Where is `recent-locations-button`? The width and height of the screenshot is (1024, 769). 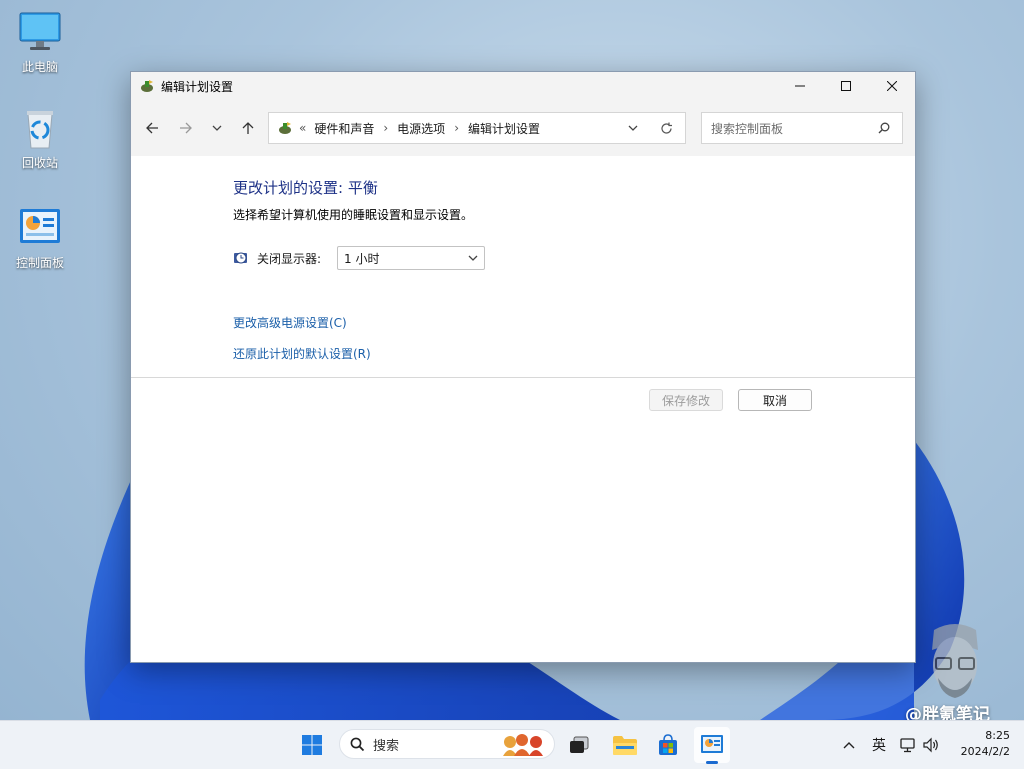
recent-locations-button is located at coordinates (217, 128).